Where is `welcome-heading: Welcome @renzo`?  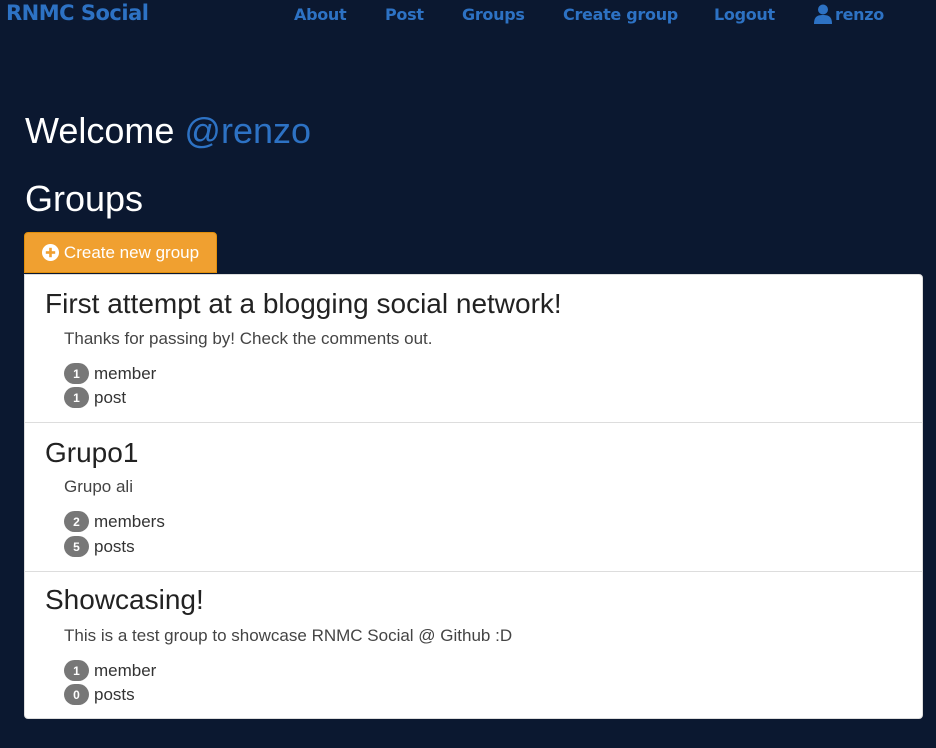
welcome-heading: Welcome @renzo is located at coordinates (168, 131).